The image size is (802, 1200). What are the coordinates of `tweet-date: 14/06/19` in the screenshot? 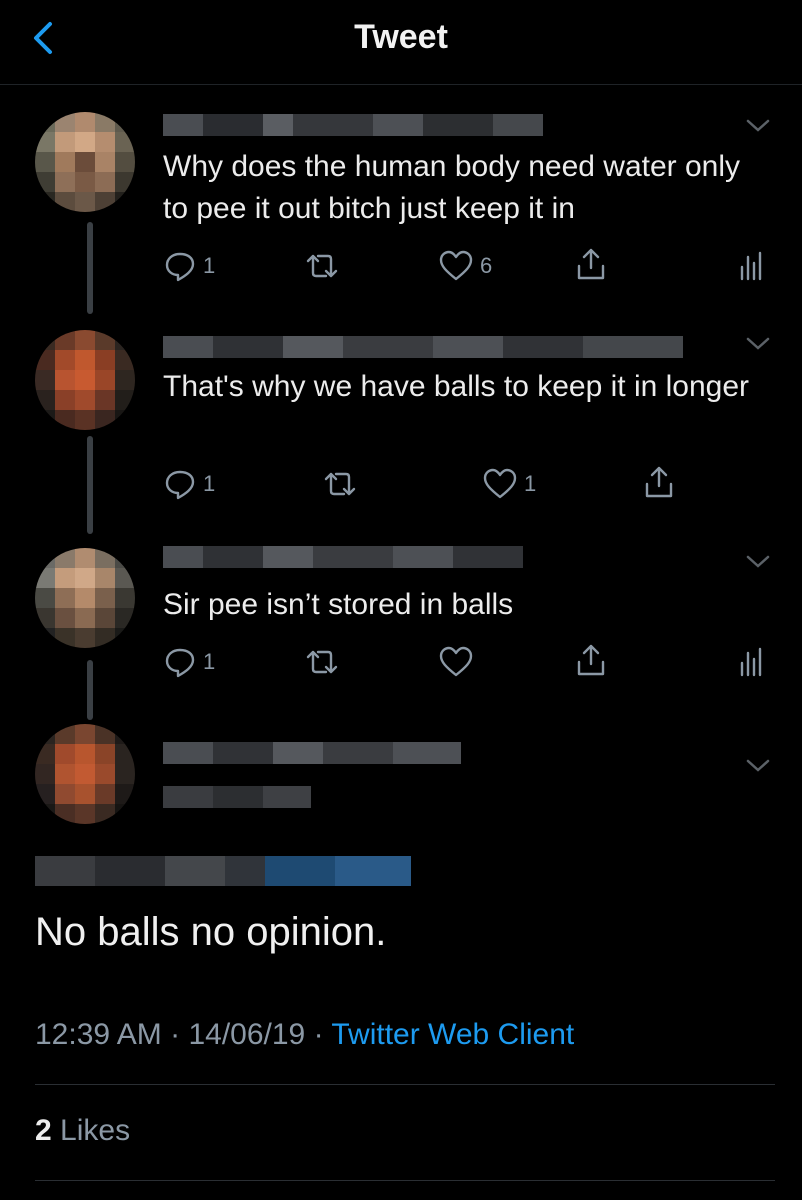 It's located at (247, 1034).